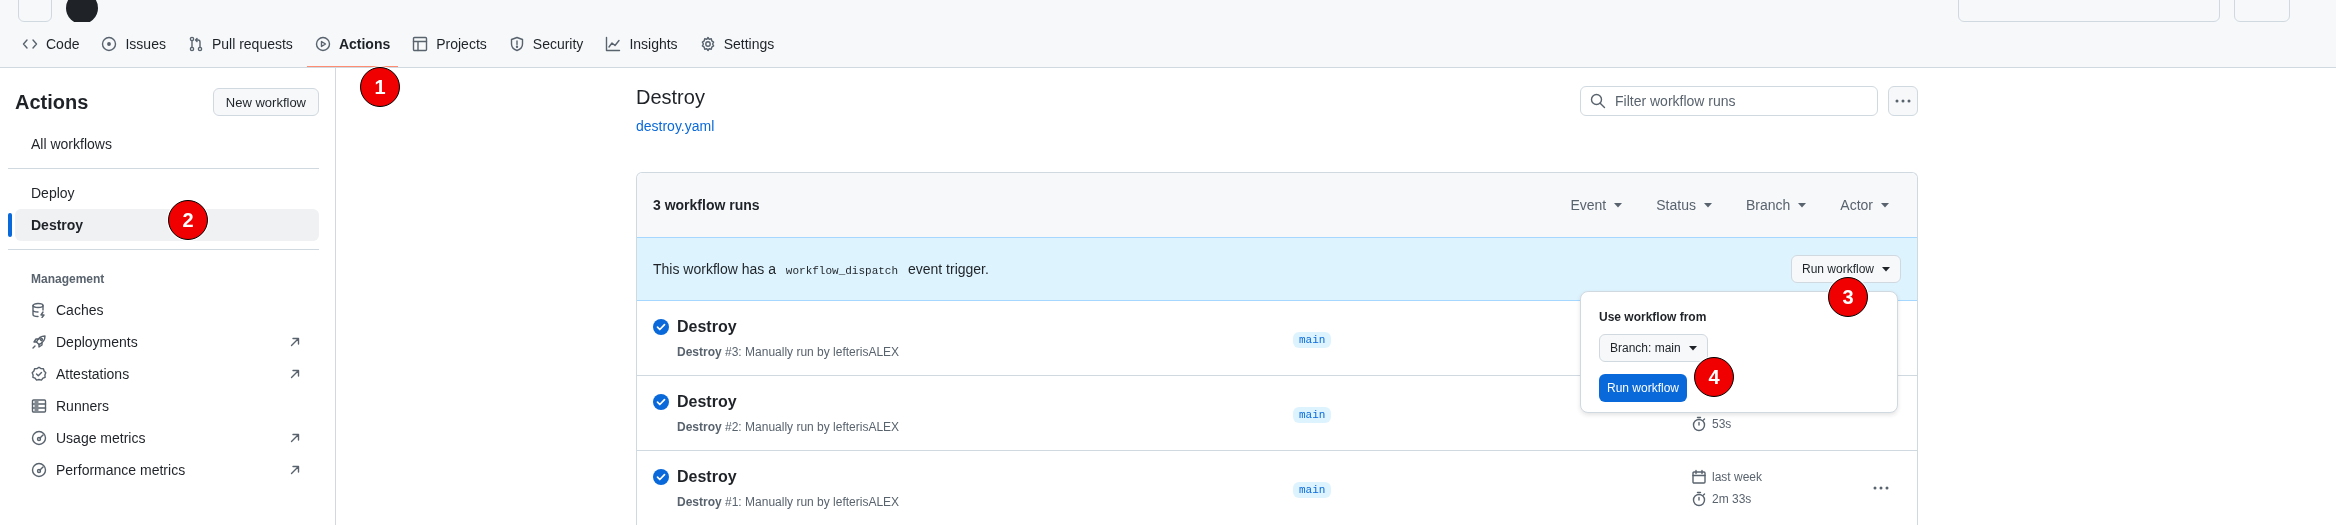 The image size is (2336, 525). Describe the element at coordinates (265, 102) in the screenshot. I see `new-workflow-button: New workflow` at that location.